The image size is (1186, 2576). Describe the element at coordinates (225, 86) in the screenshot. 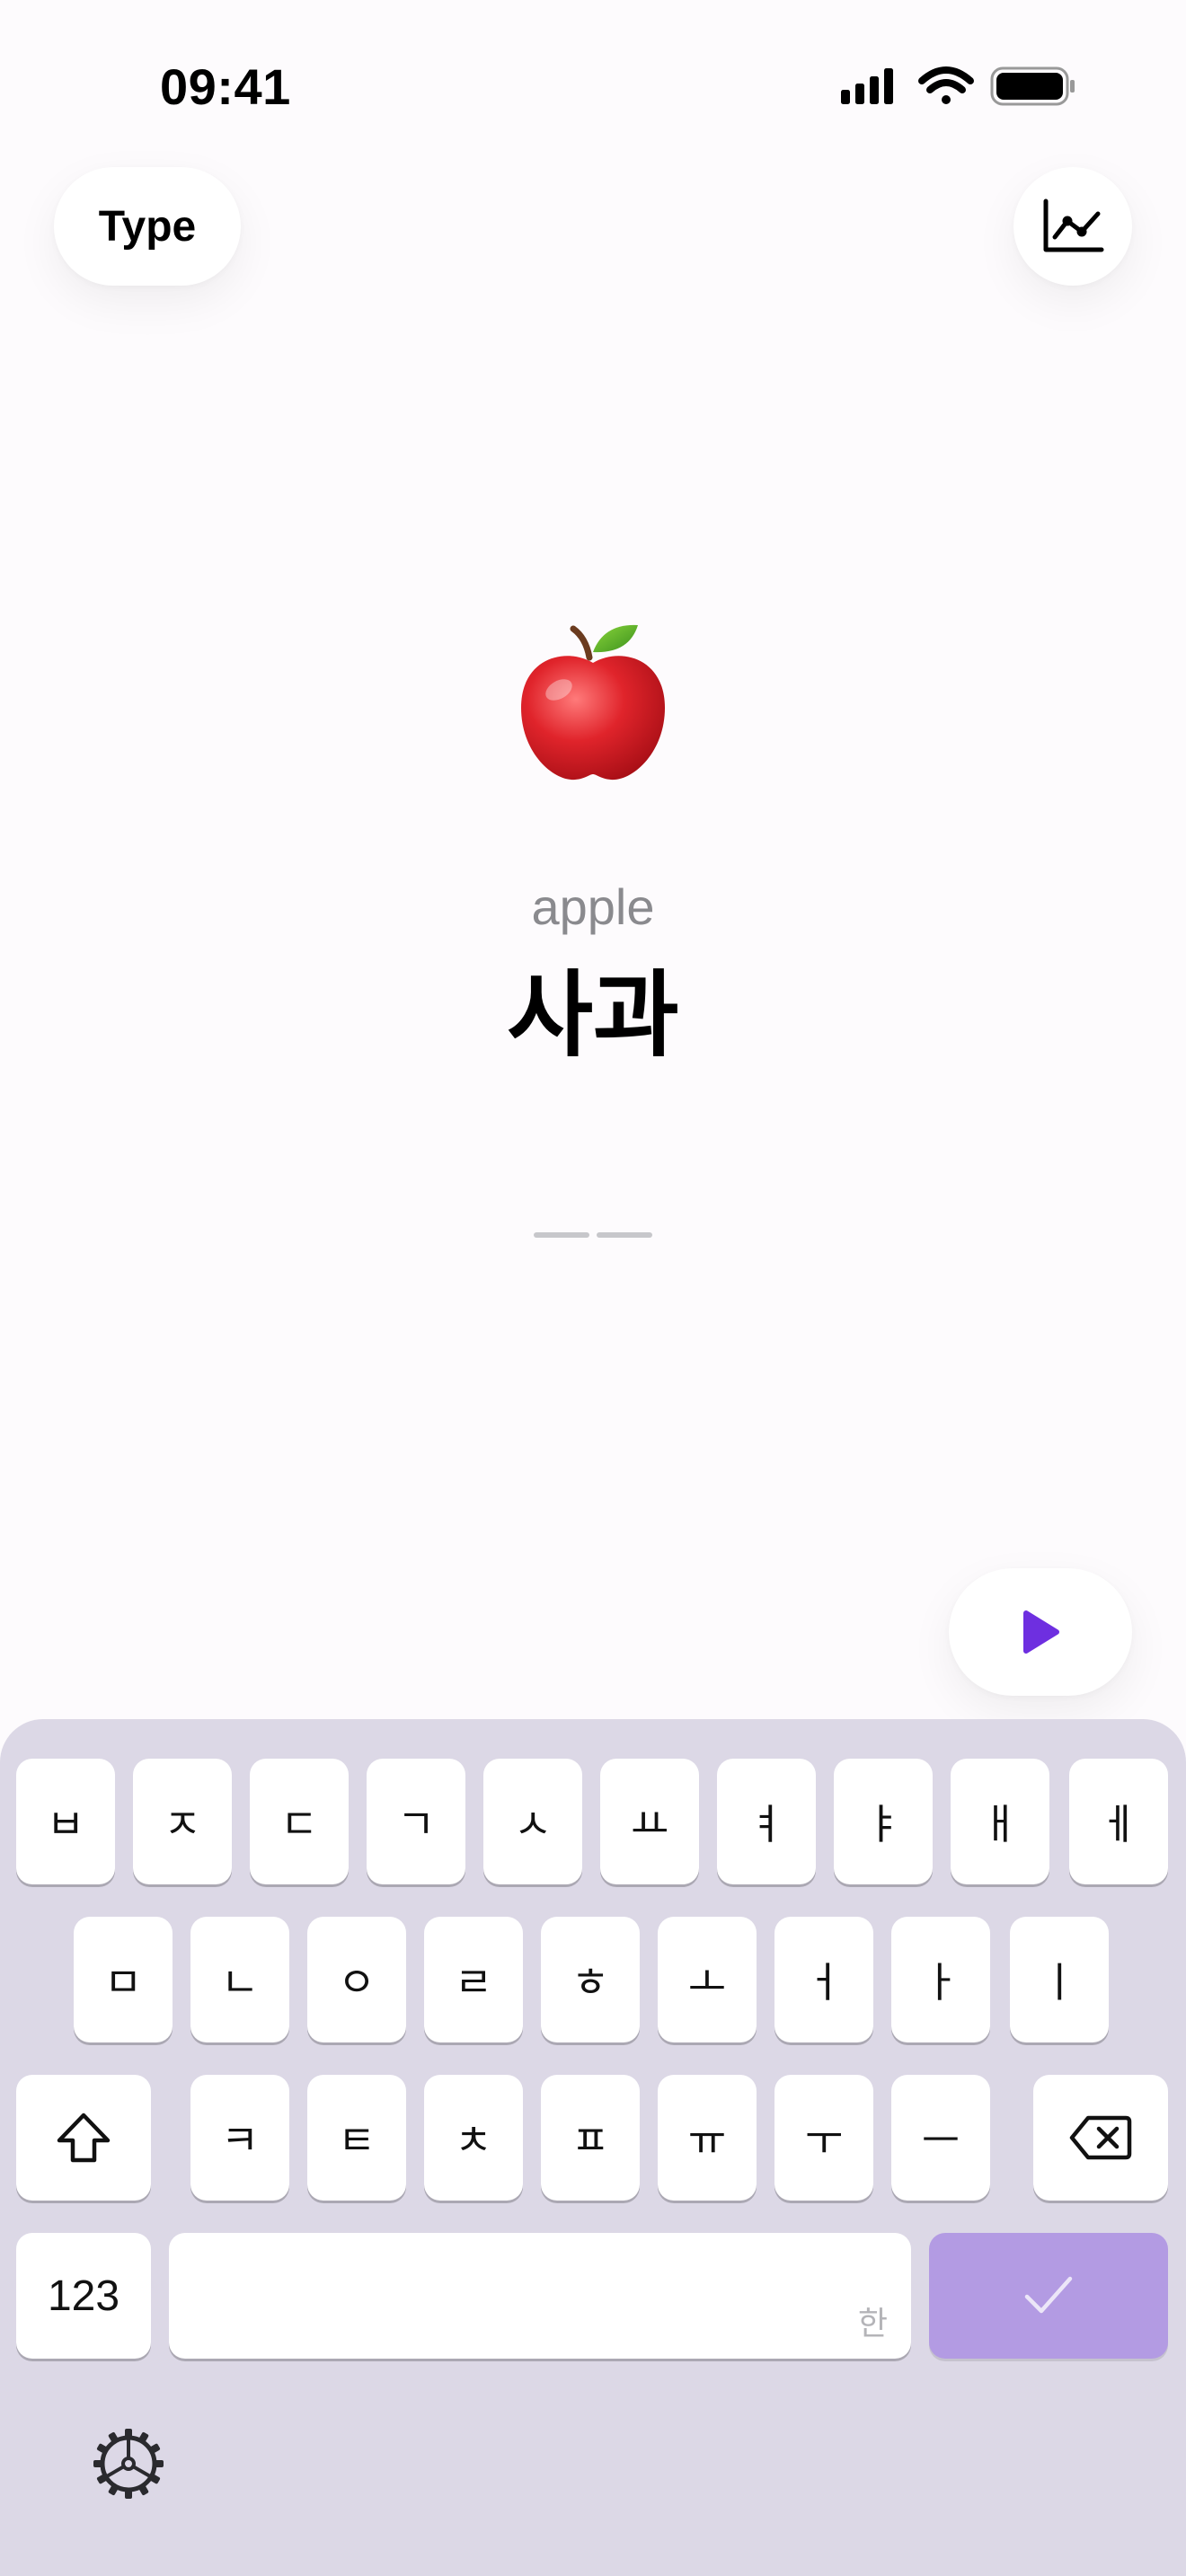

I see `status-time: 09:41` at that location.